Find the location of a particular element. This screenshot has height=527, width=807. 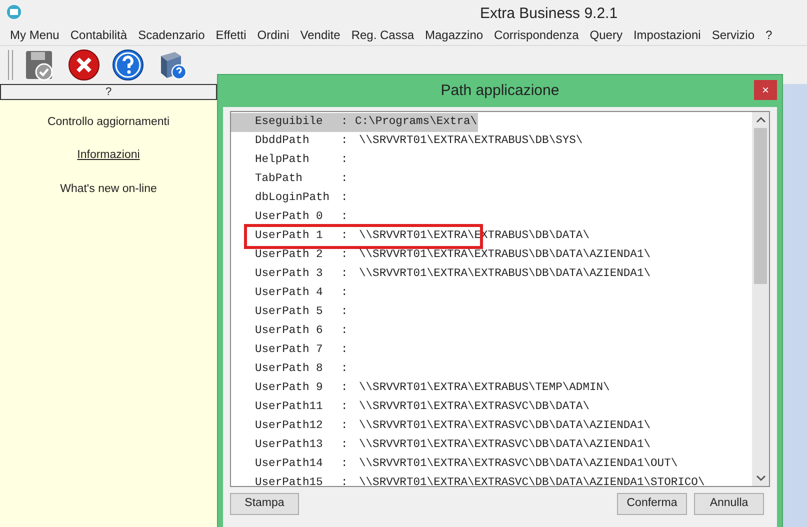

path-row: UserPath 4 : is located at coordinates (491, 293).